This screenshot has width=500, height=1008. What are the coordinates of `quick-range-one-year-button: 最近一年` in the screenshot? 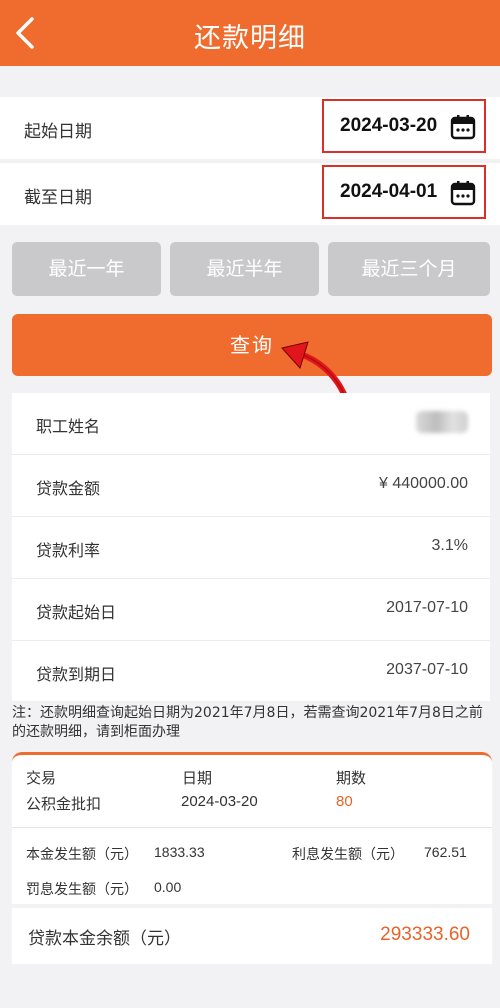 It's located at (86, 269).